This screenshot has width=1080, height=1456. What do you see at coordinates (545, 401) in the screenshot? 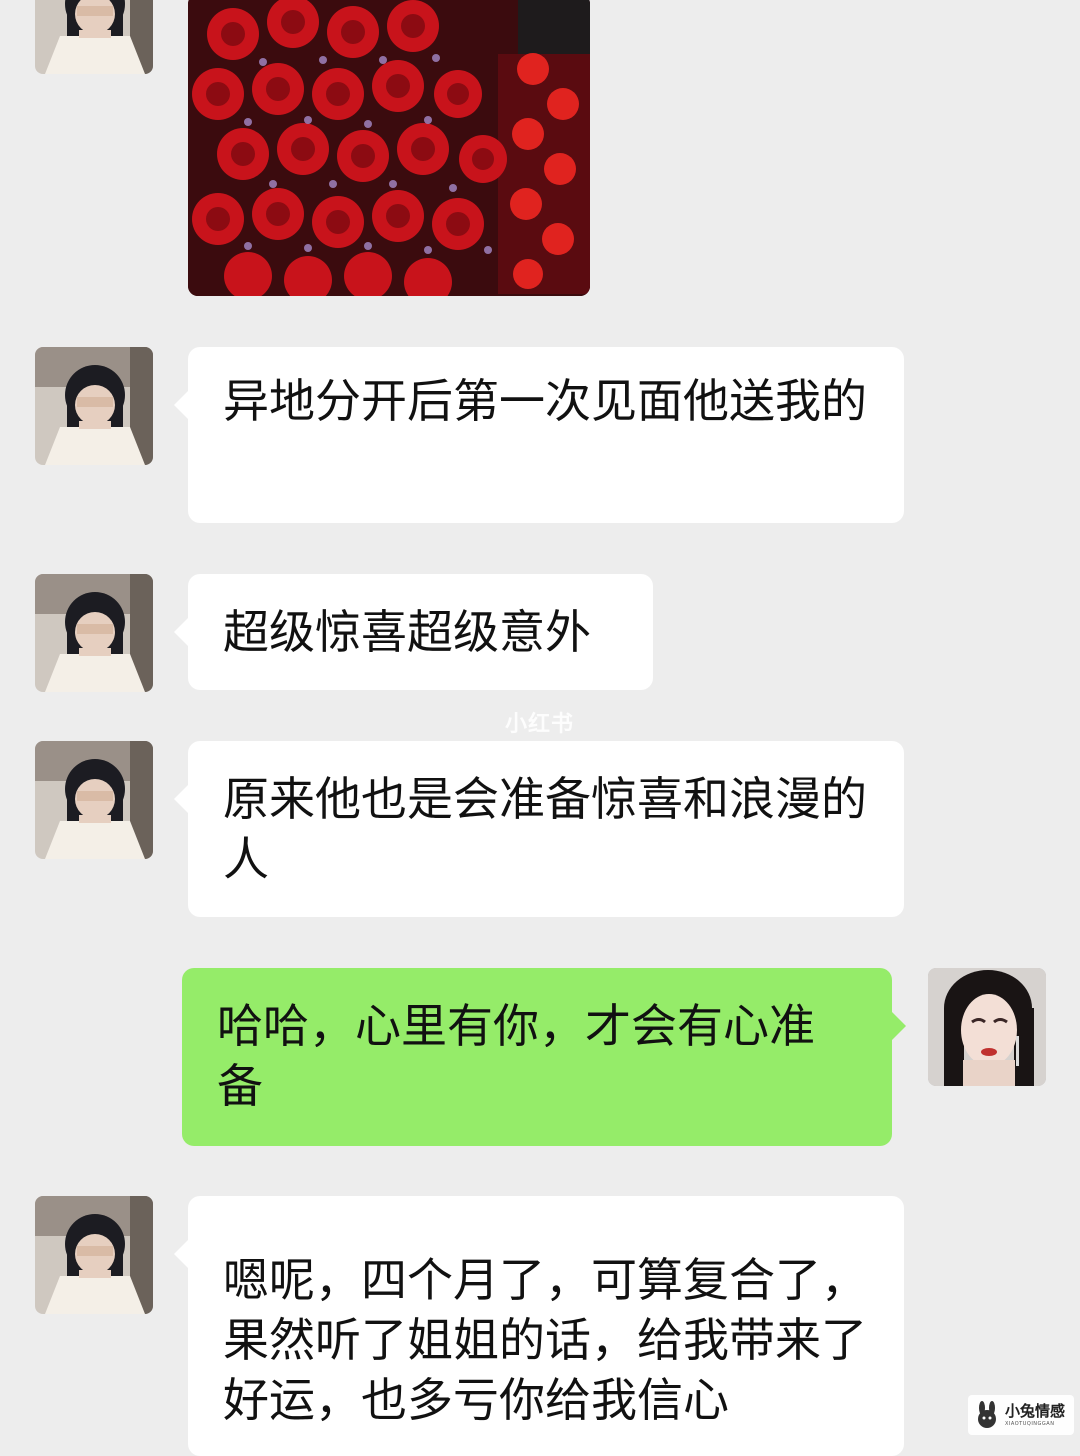
I see `message-text: 异地分开后第一次见面他送我的` at bounding box center [545, 401].